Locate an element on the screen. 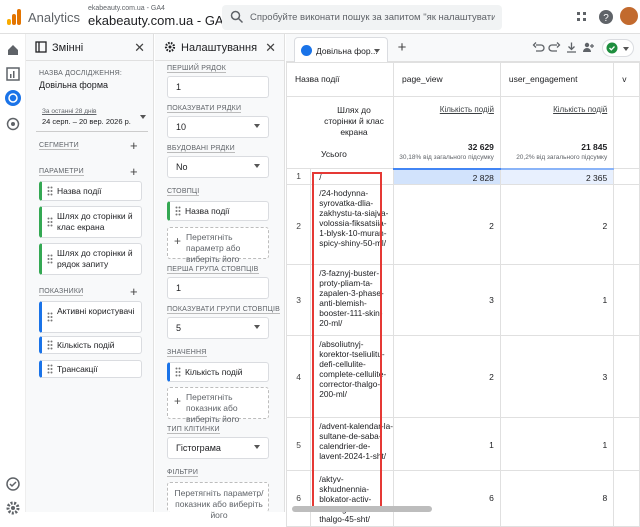 The image size is (640, 527). first-row-input: 1 is located at coordinates (218, 87).